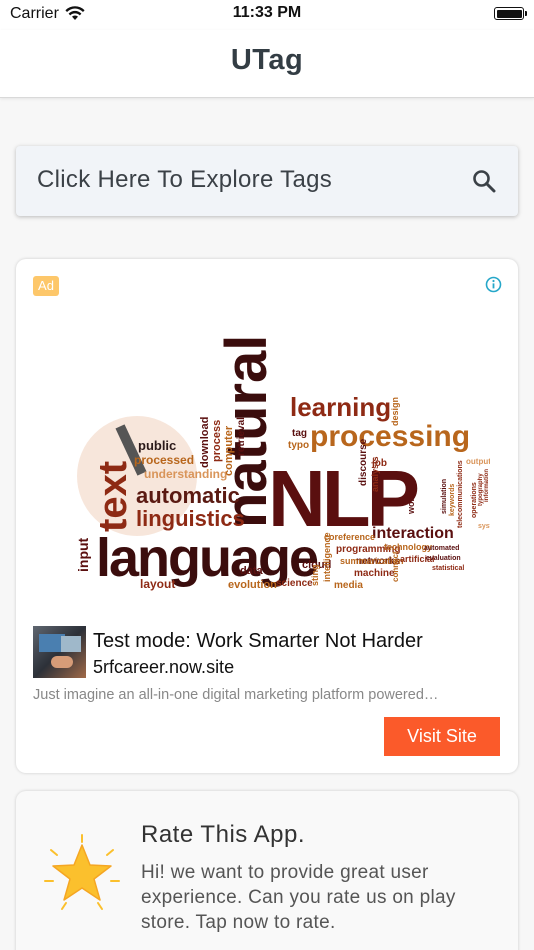 This screenshot has height=950, width=534. Describe the element at coordinates (258, 641) in the screenshot. I see `ad-headline: Test mode: Work Smarter Not Harder` at that location.